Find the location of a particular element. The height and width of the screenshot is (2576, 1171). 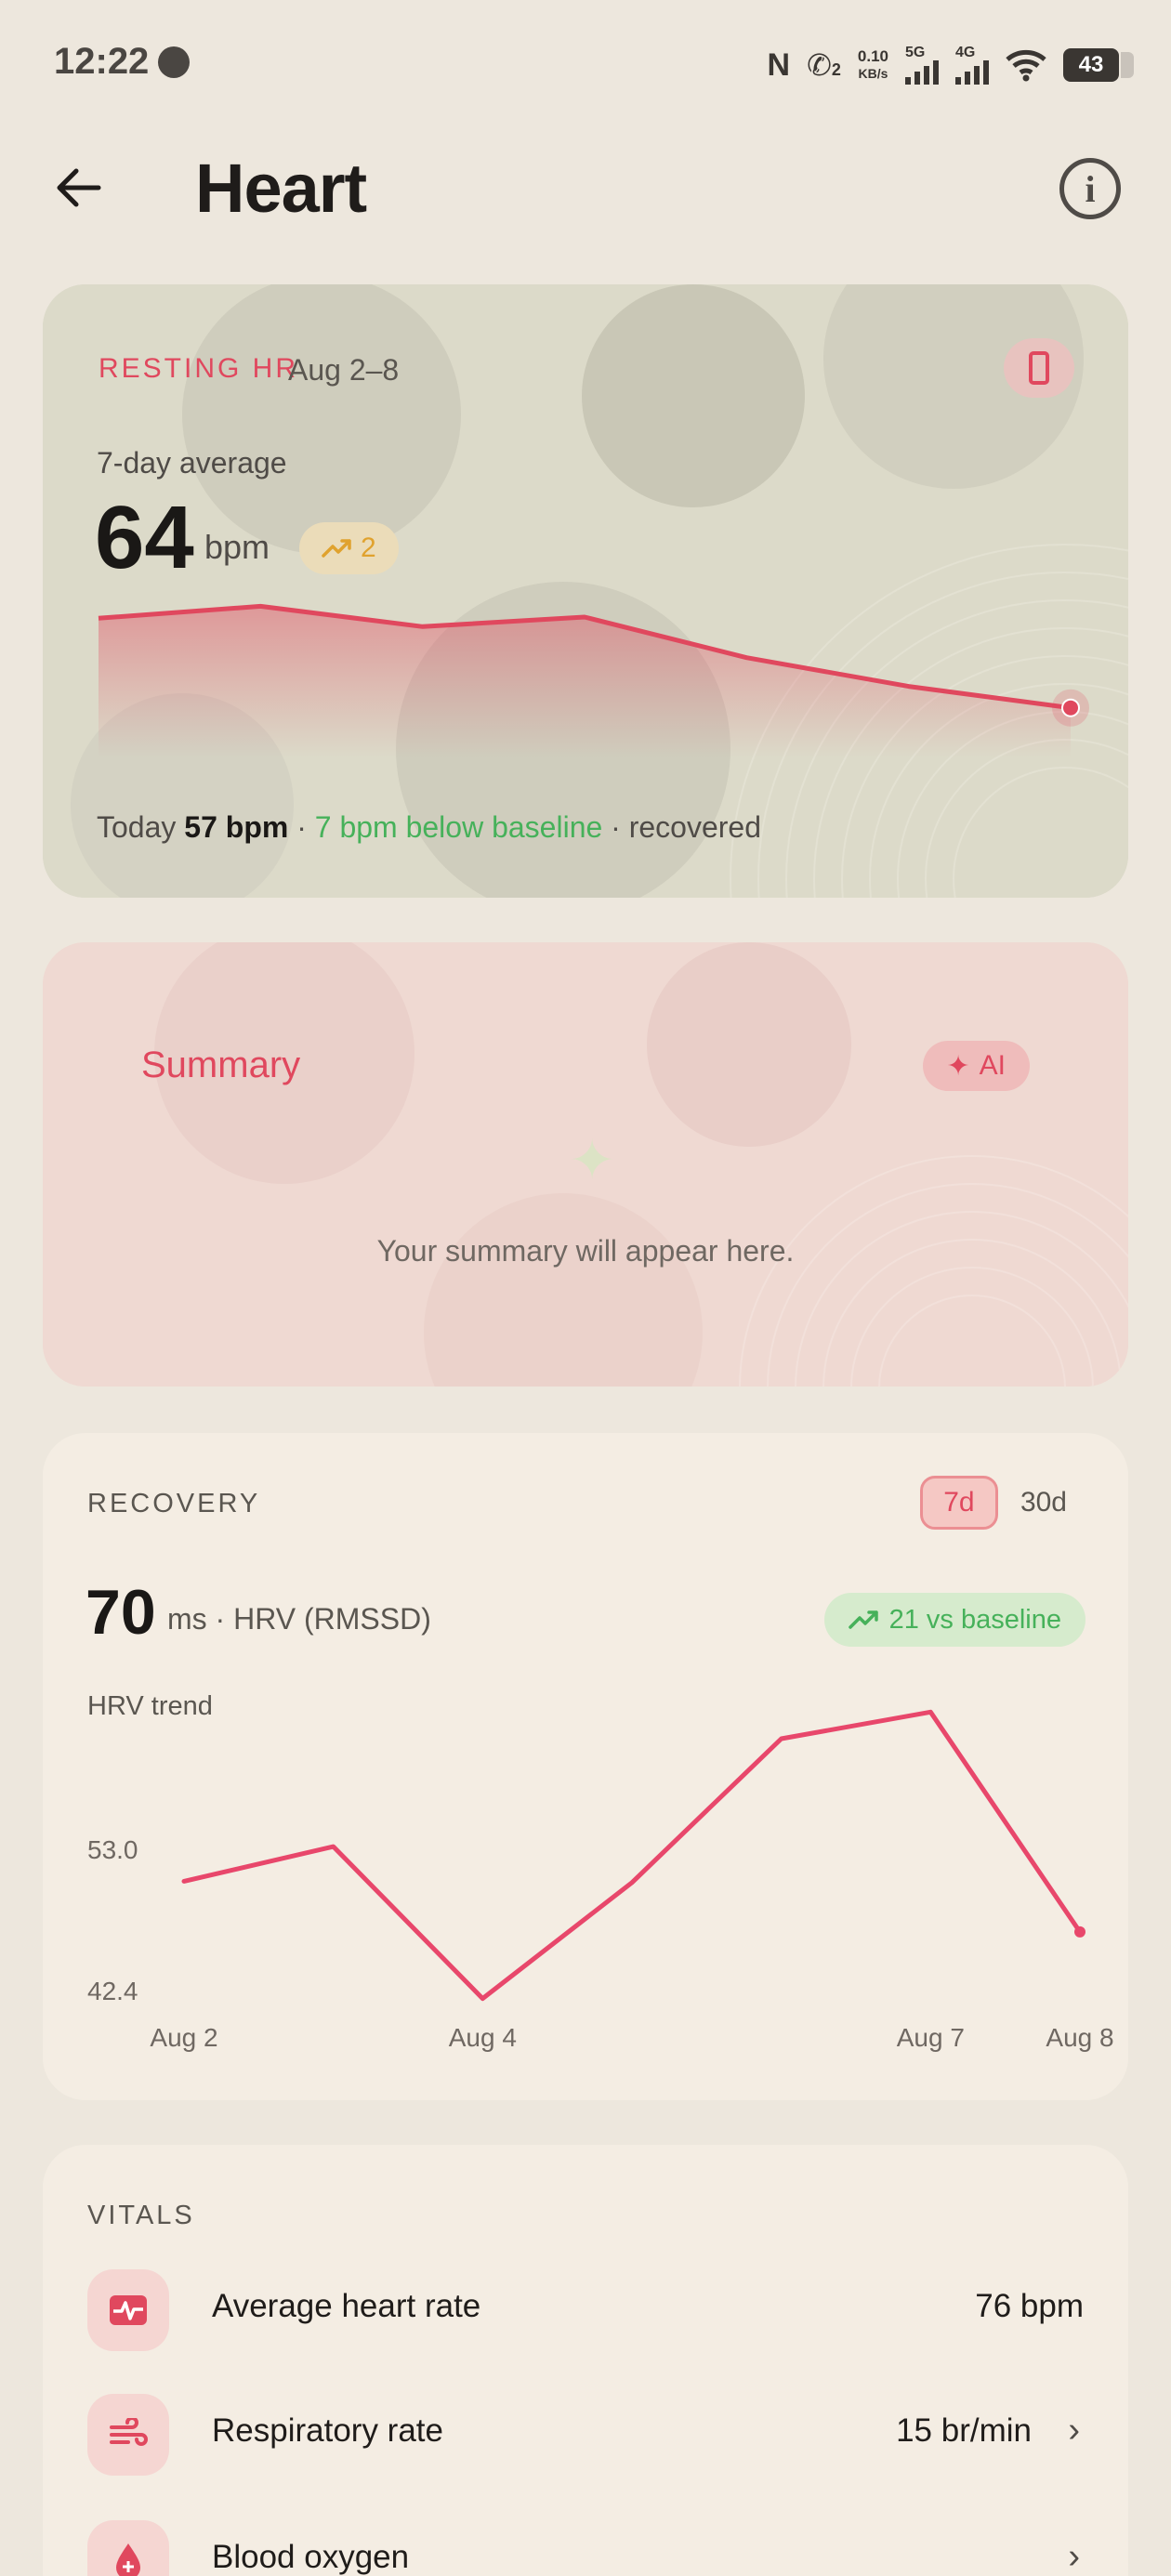

sparkle-decoration-icon: ✦ is located at coordinates (593, 1160).